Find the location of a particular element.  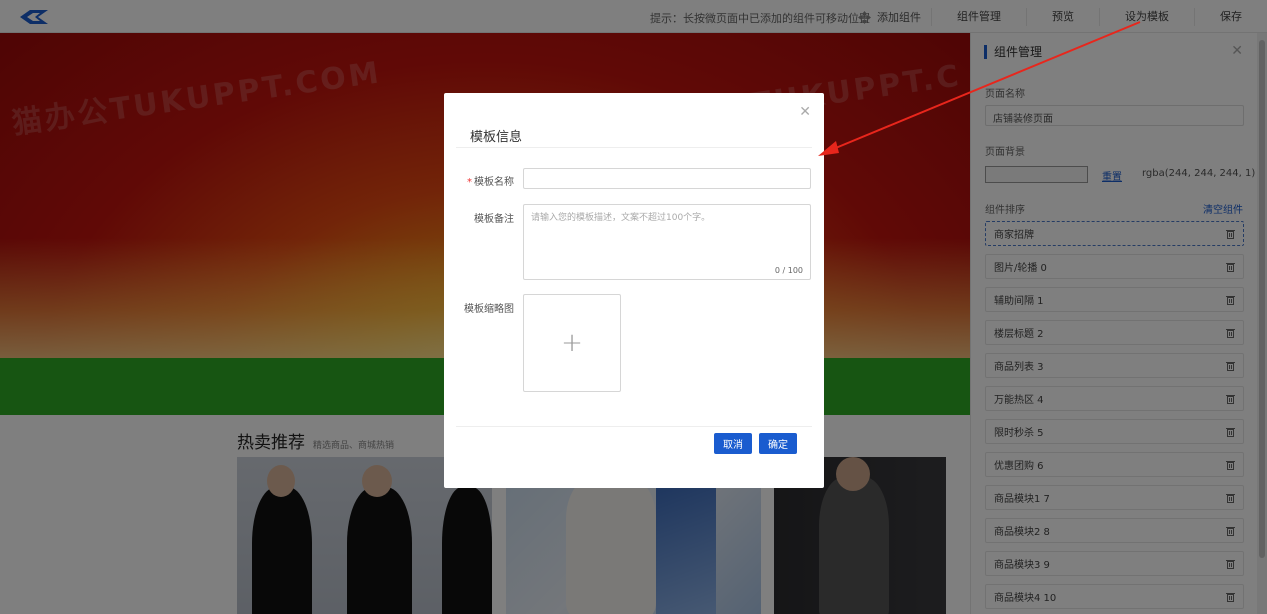

char-counter: 0 / 100 is located at coordinates (788, 270).